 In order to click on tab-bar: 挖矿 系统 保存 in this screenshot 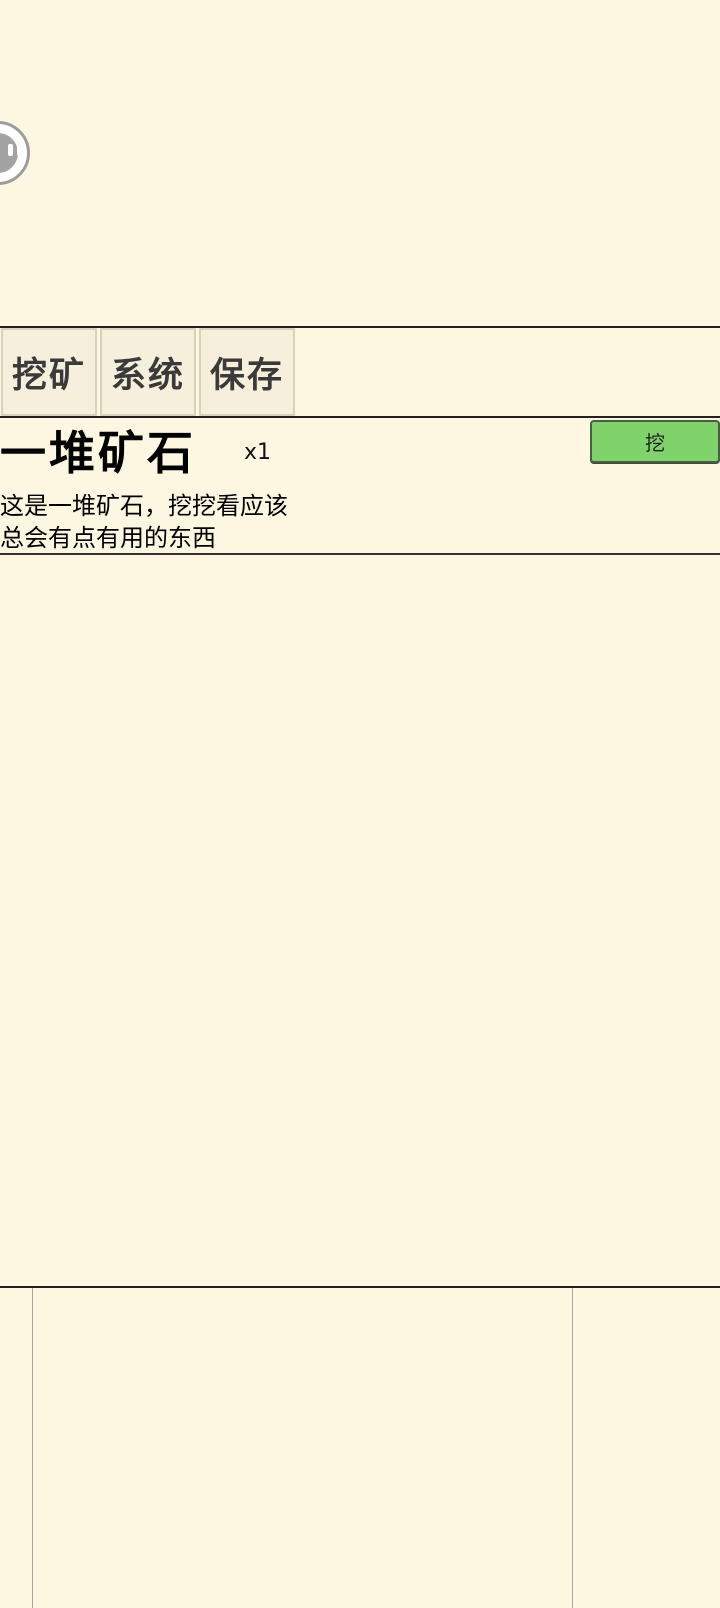, I will do `click(360, 372)`.